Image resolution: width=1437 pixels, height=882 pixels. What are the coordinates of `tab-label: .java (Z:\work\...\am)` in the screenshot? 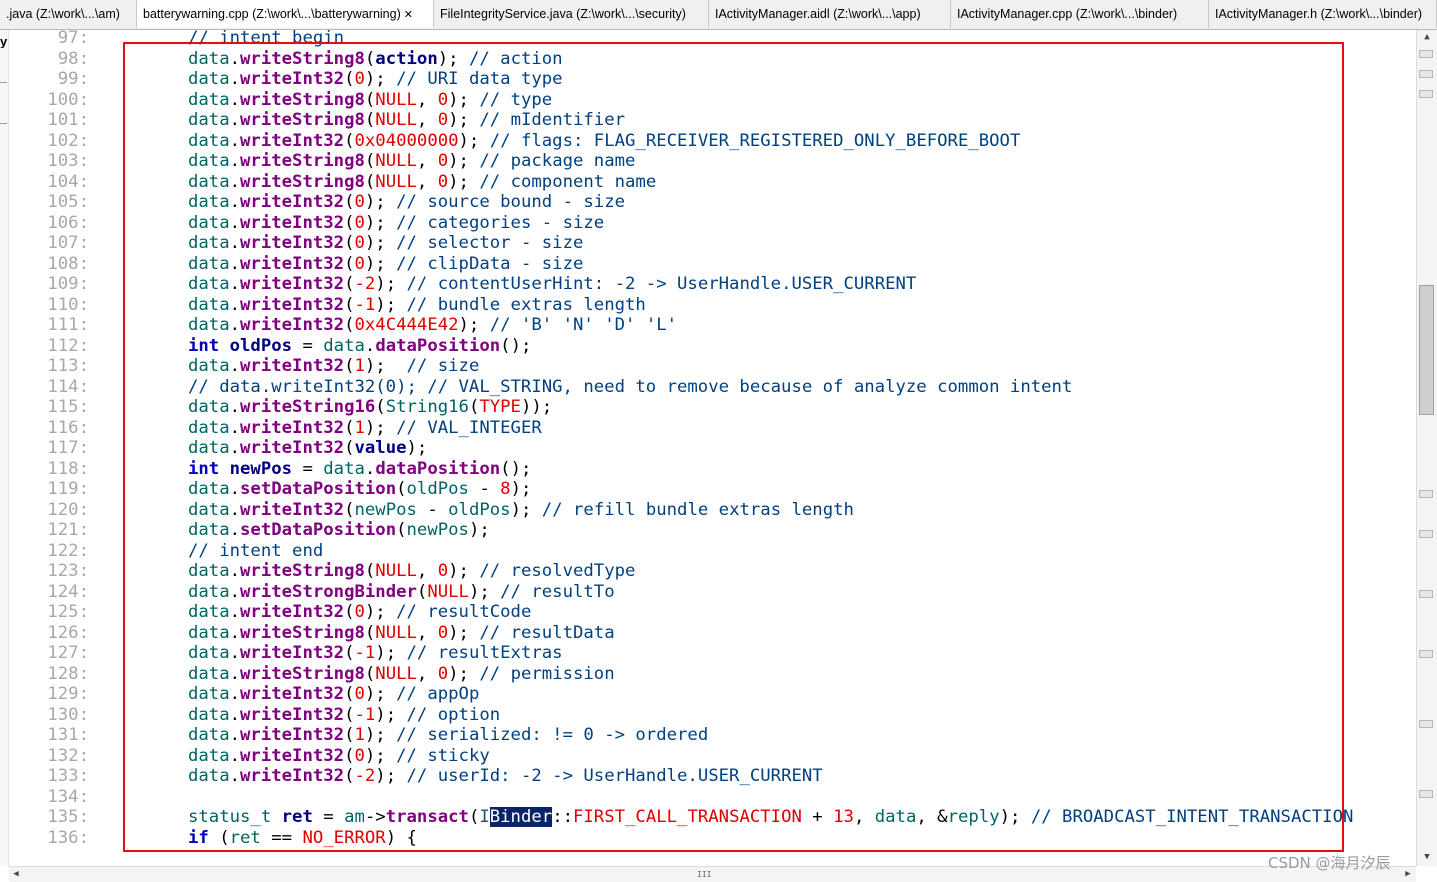 It's located at (63, 14).